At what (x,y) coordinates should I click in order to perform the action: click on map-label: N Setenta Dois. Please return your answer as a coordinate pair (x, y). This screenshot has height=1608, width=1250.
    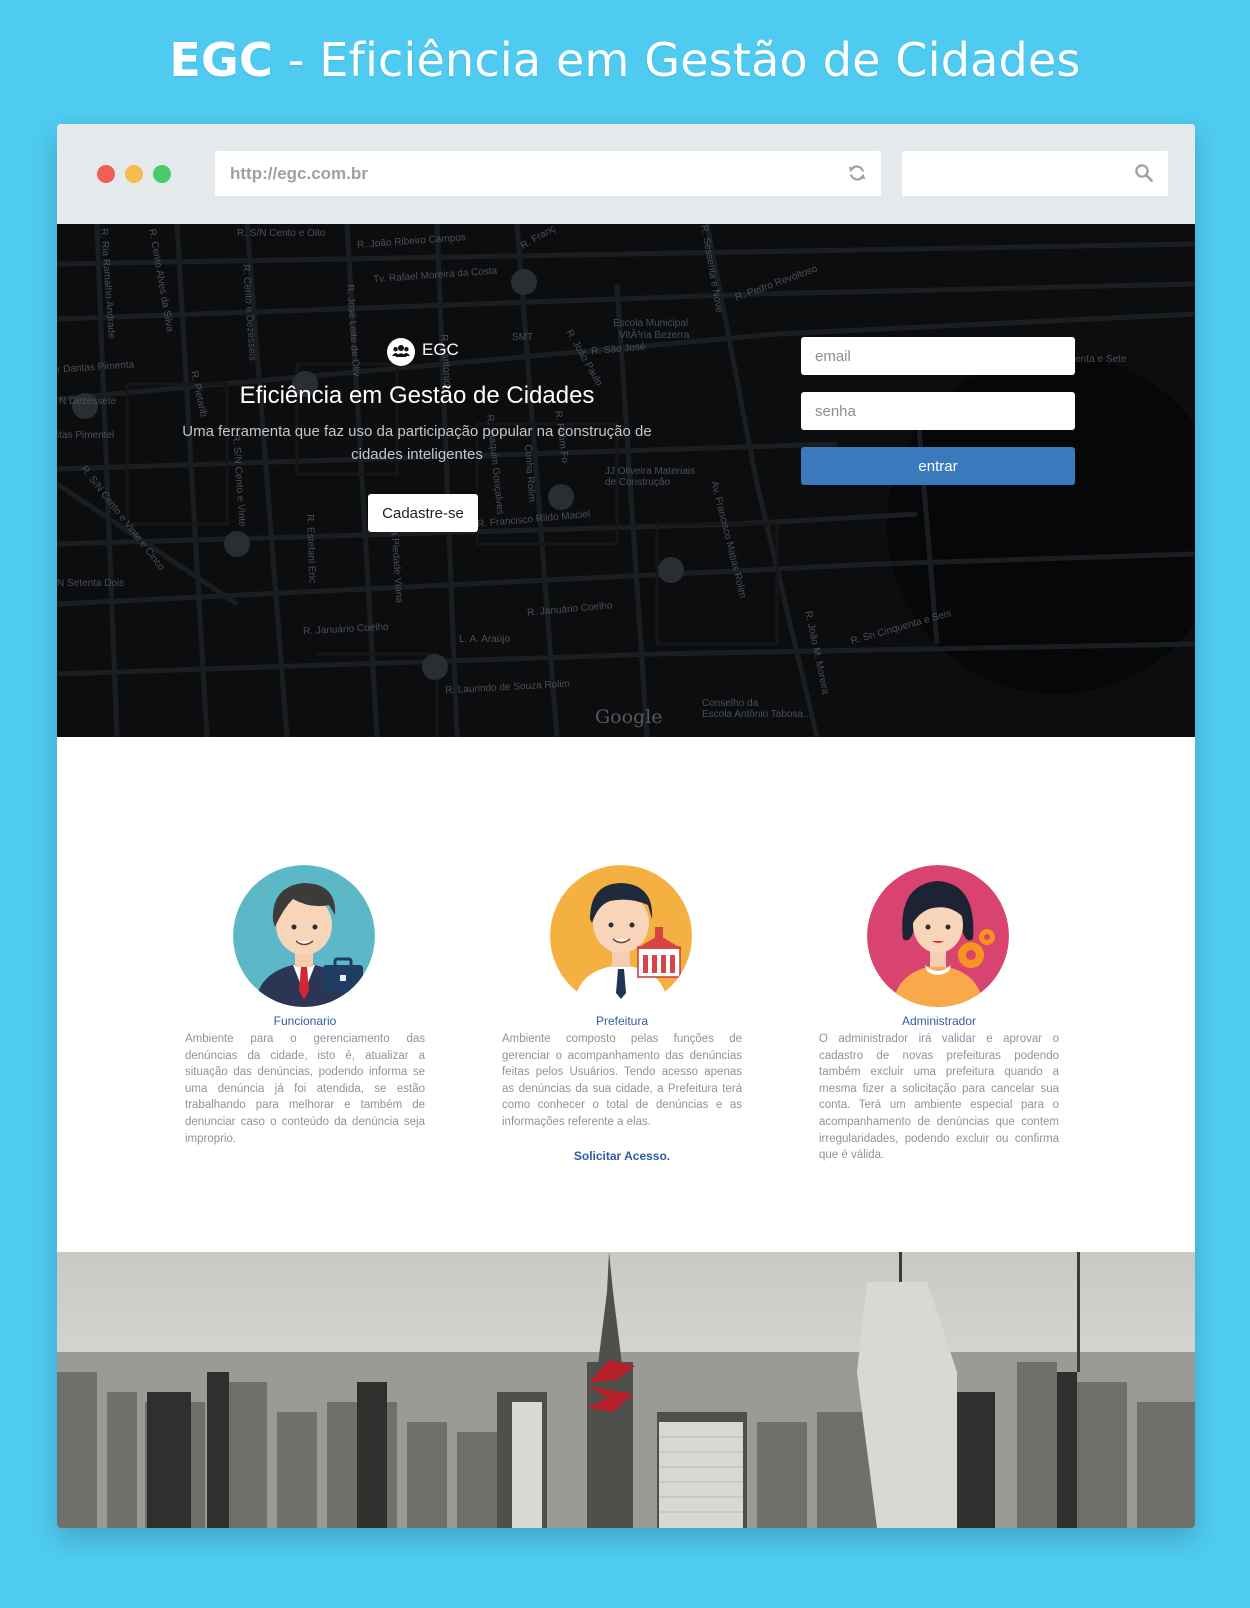
    Looking at the image, I should click on (91, 583).